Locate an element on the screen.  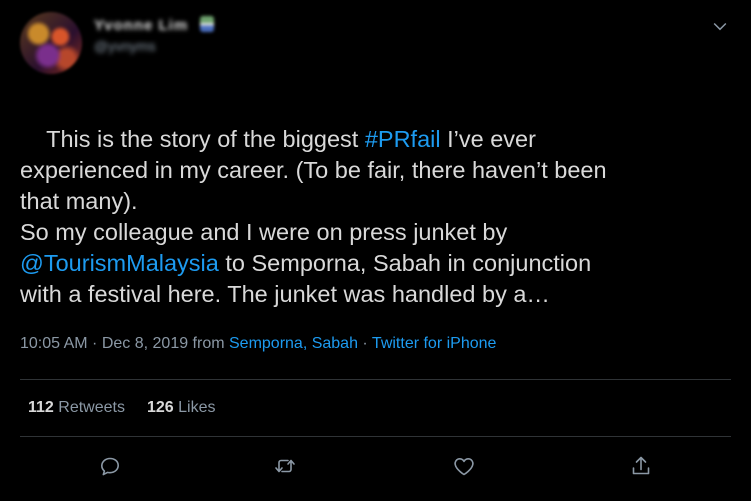
likes-stat: 126 Likes is located at coordinates (181, 407).